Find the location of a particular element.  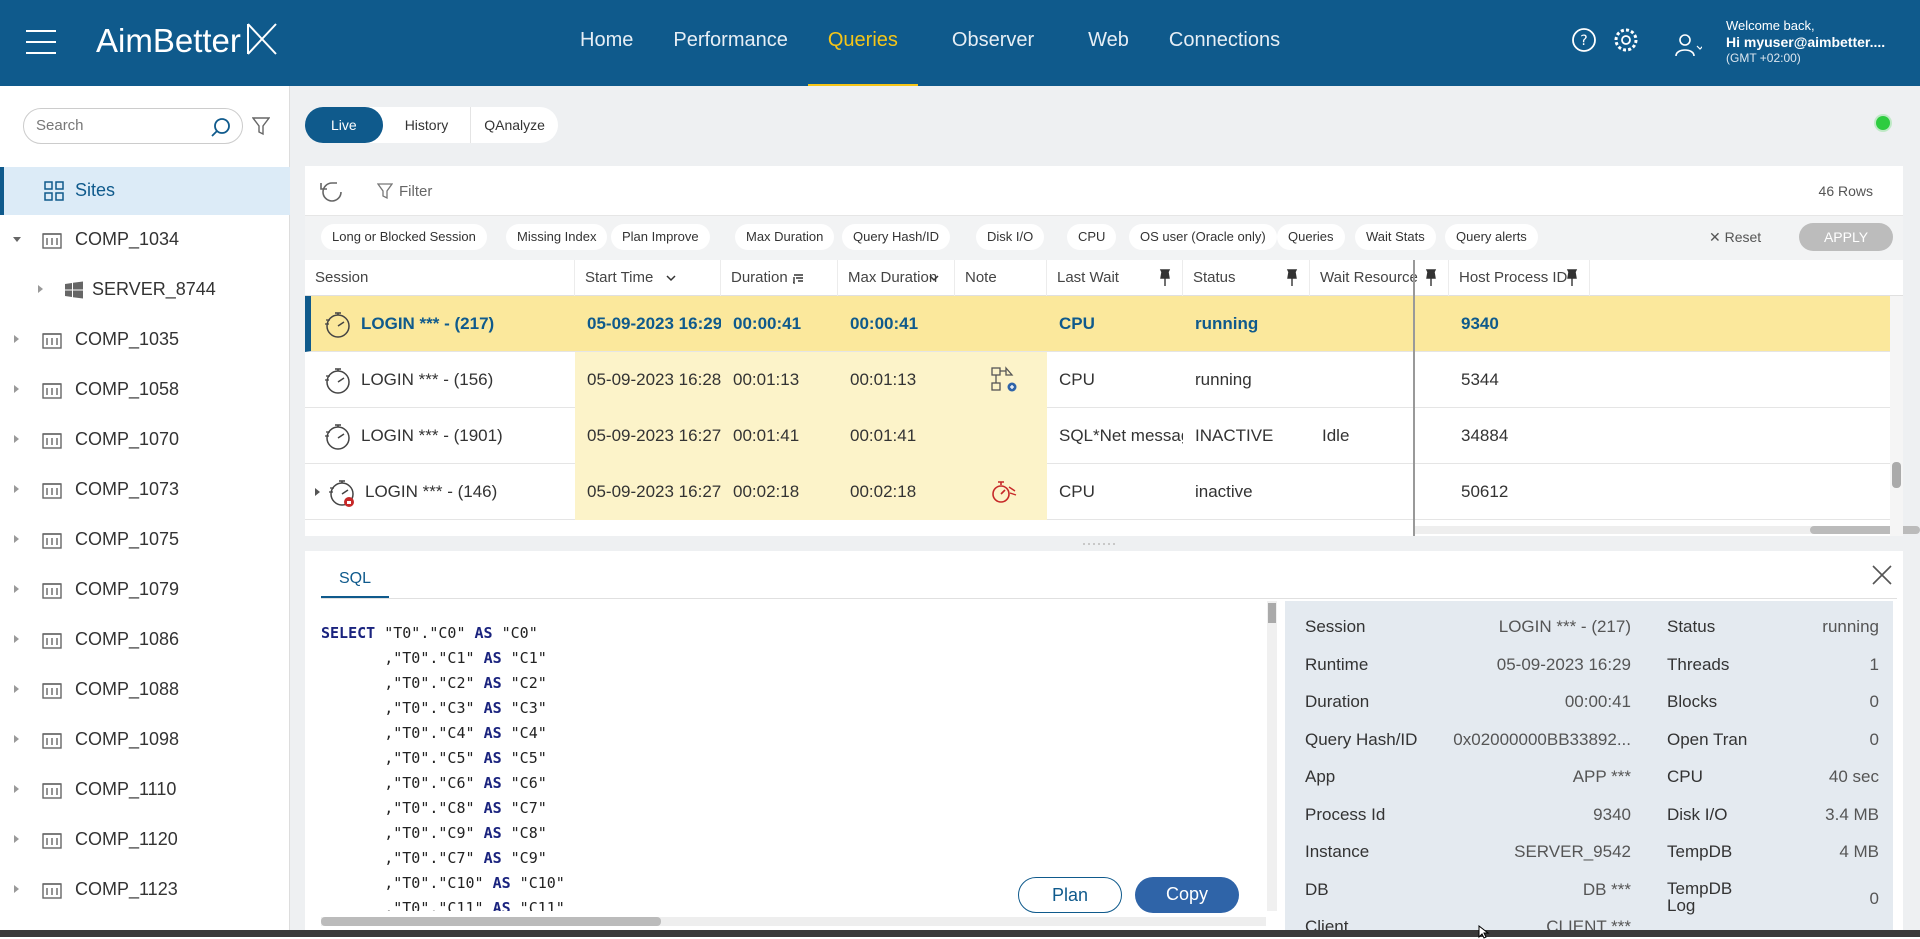

column-header-duration: Duration is located at coordinates (779, 278).